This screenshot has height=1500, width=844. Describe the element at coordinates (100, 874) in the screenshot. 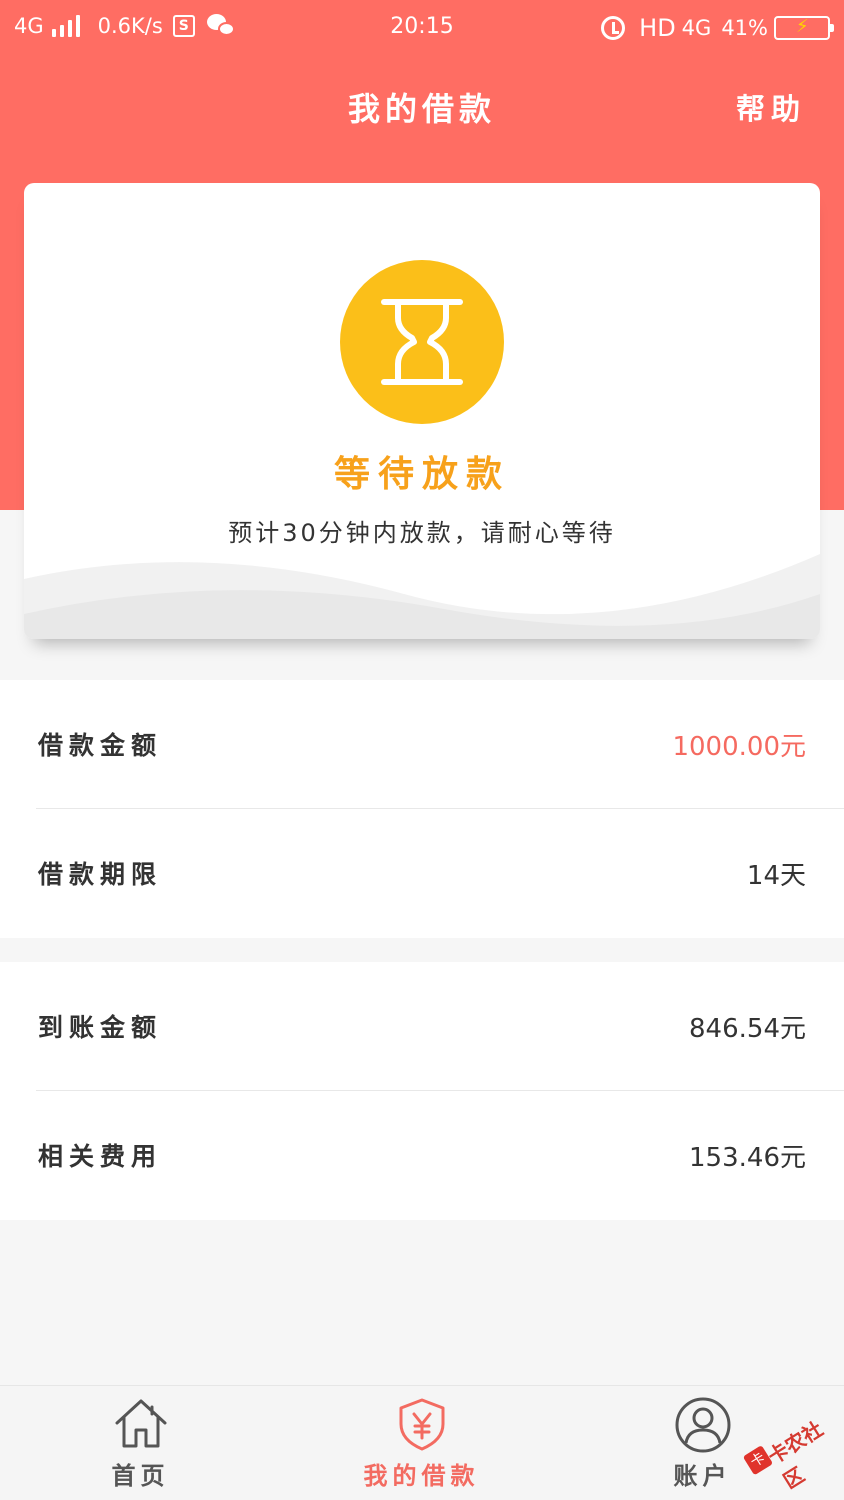

I see `loan-term-label: 借款期限` at that location.